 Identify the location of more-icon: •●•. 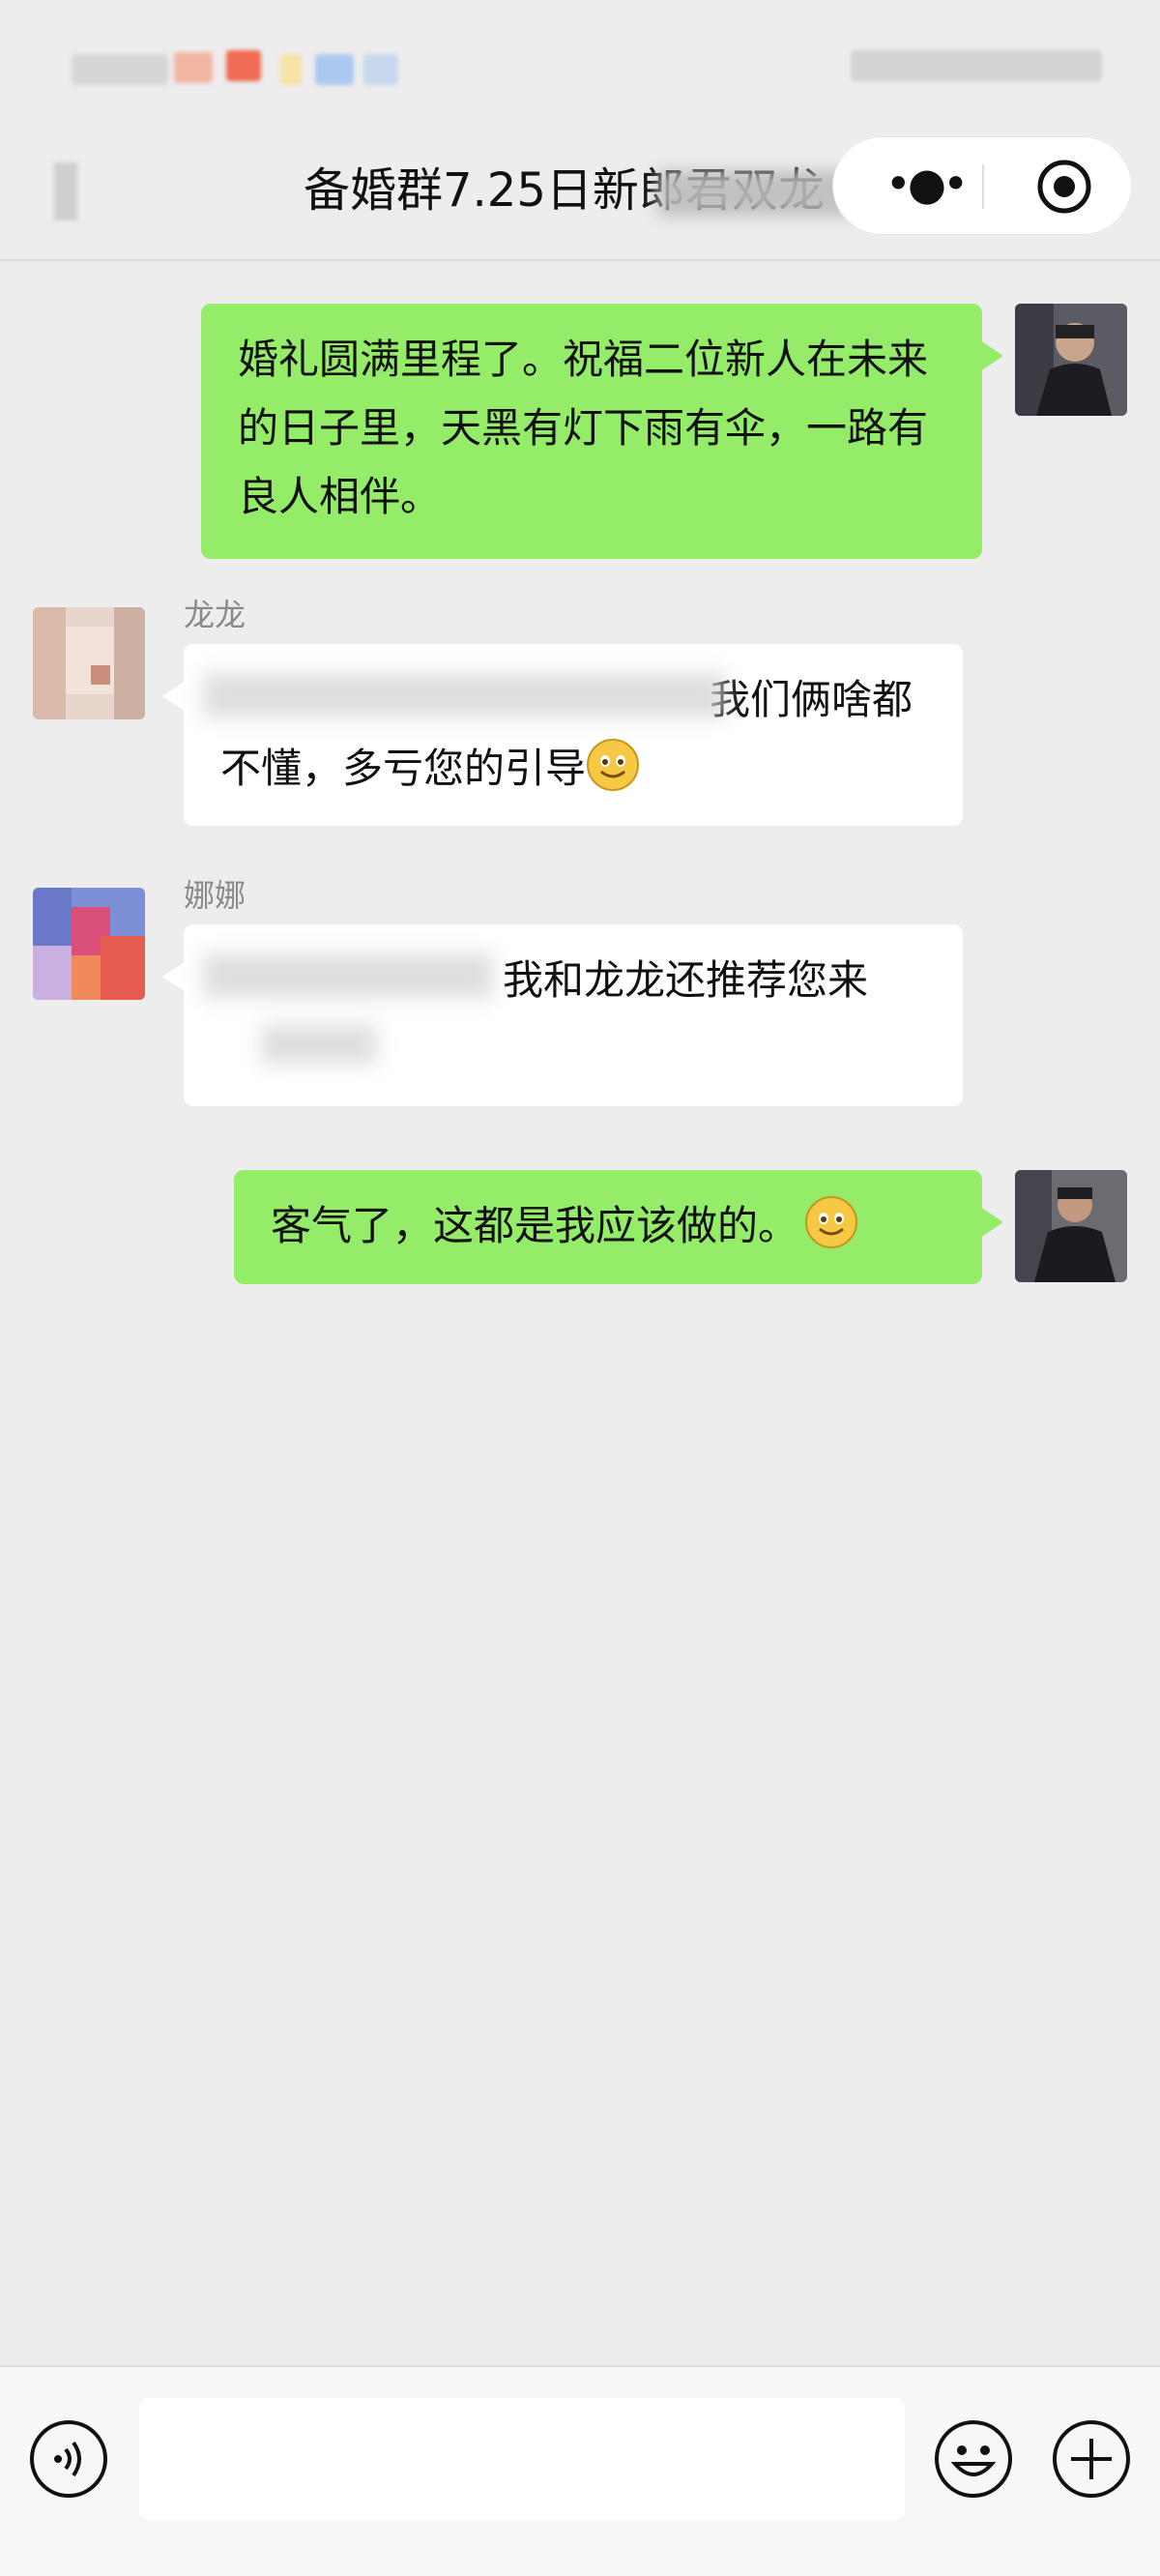
(926, 186).